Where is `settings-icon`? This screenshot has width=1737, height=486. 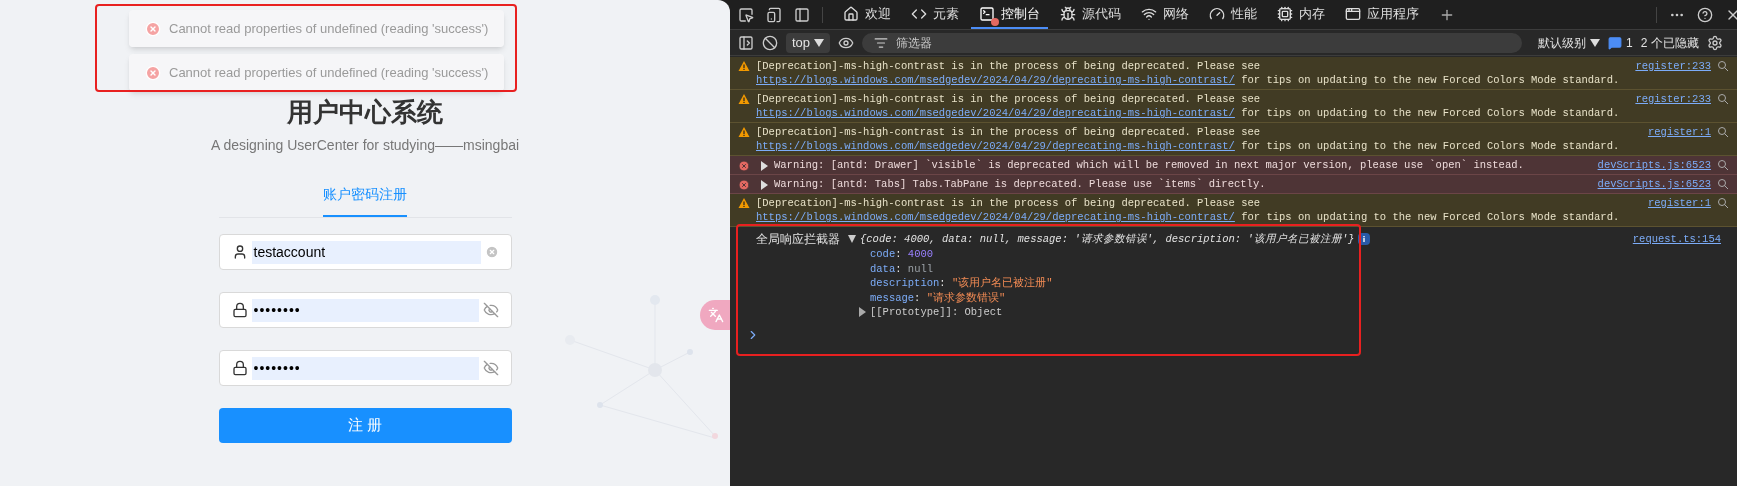 settings-icon is located at coordinates (1714, 42).